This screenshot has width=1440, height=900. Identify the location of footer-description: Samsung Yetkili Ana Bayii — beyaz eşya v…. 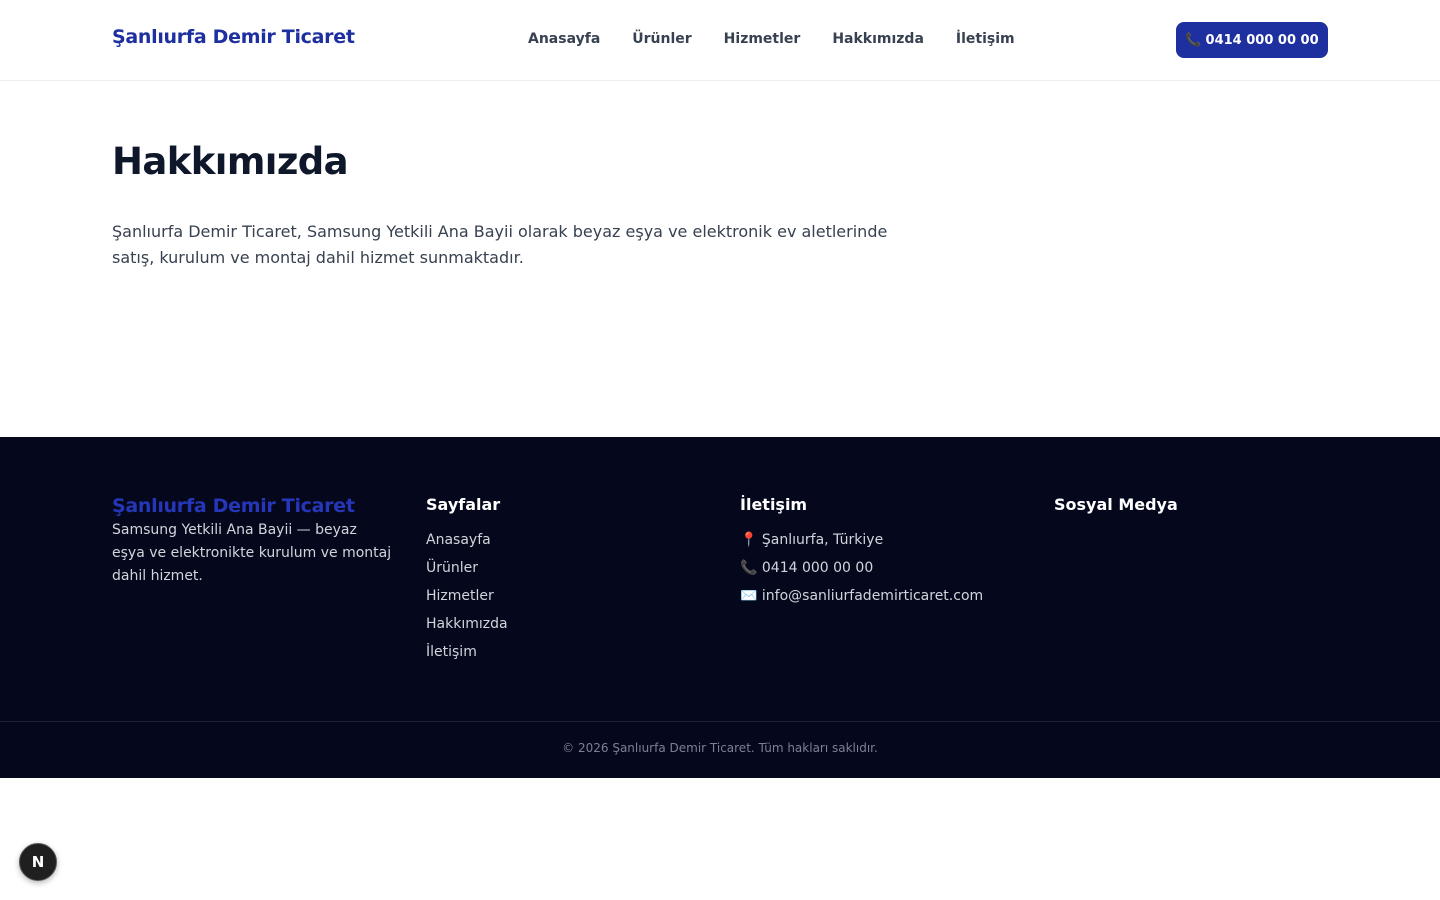
(252, 553).